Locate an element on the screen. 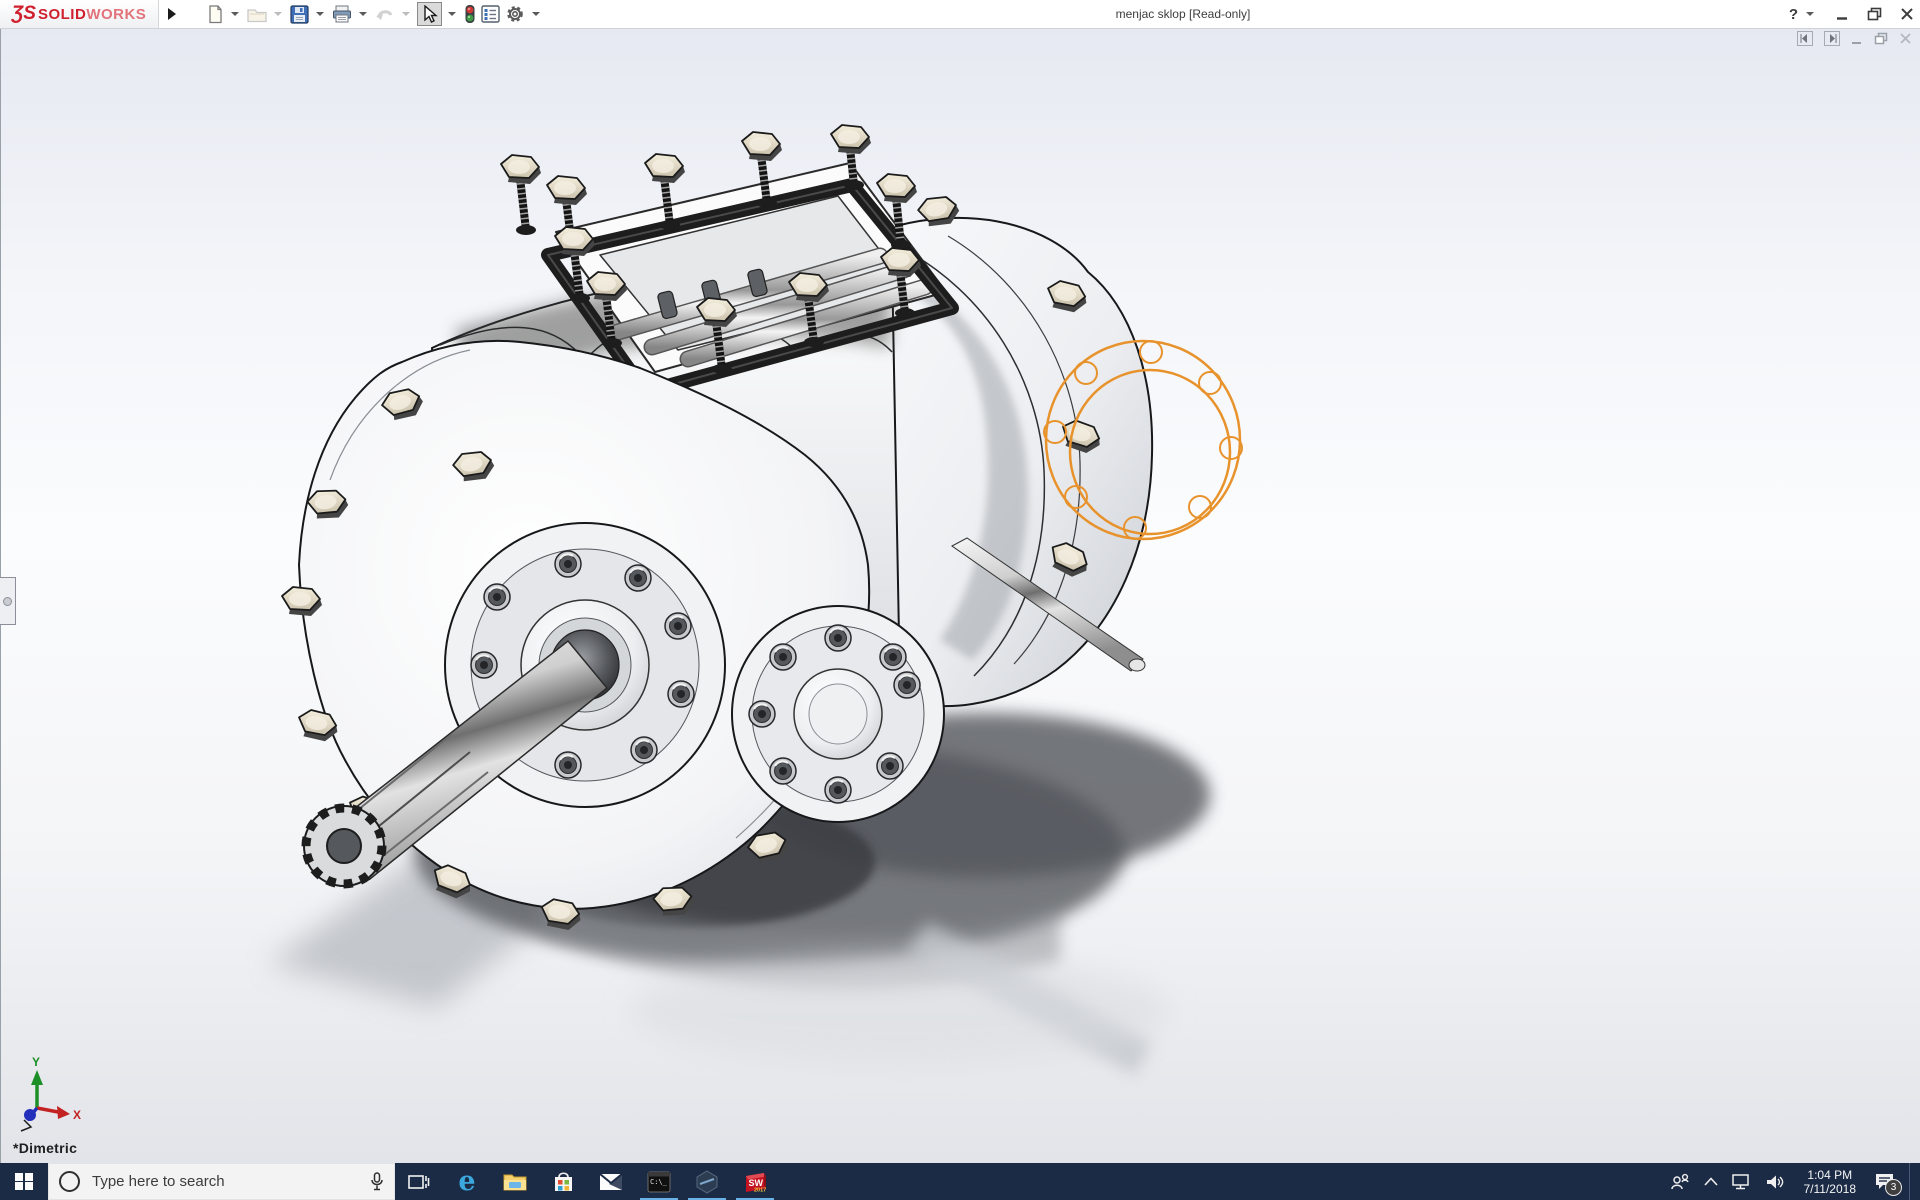 Image resolution: width=1920 pixels, height=1200 pixels. doc-minimize-button is located at coordinates (1857, 39).